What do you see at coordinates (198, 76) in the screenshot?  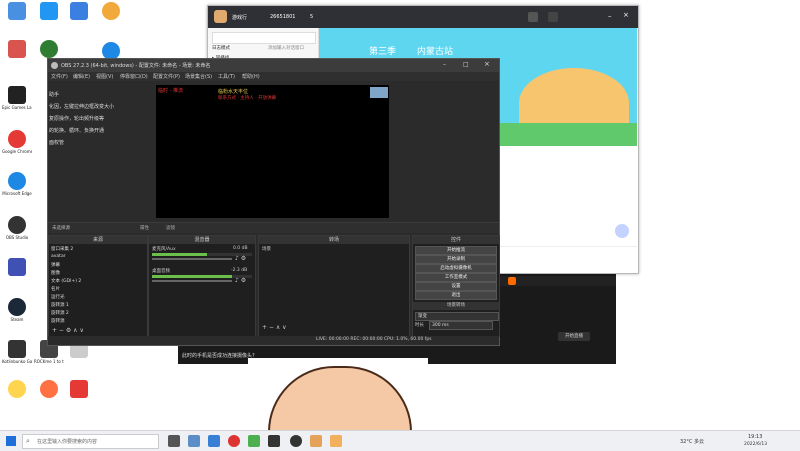 I see `menu-scene-collection: 场景集合(S)` at bounding box center [198, 76].